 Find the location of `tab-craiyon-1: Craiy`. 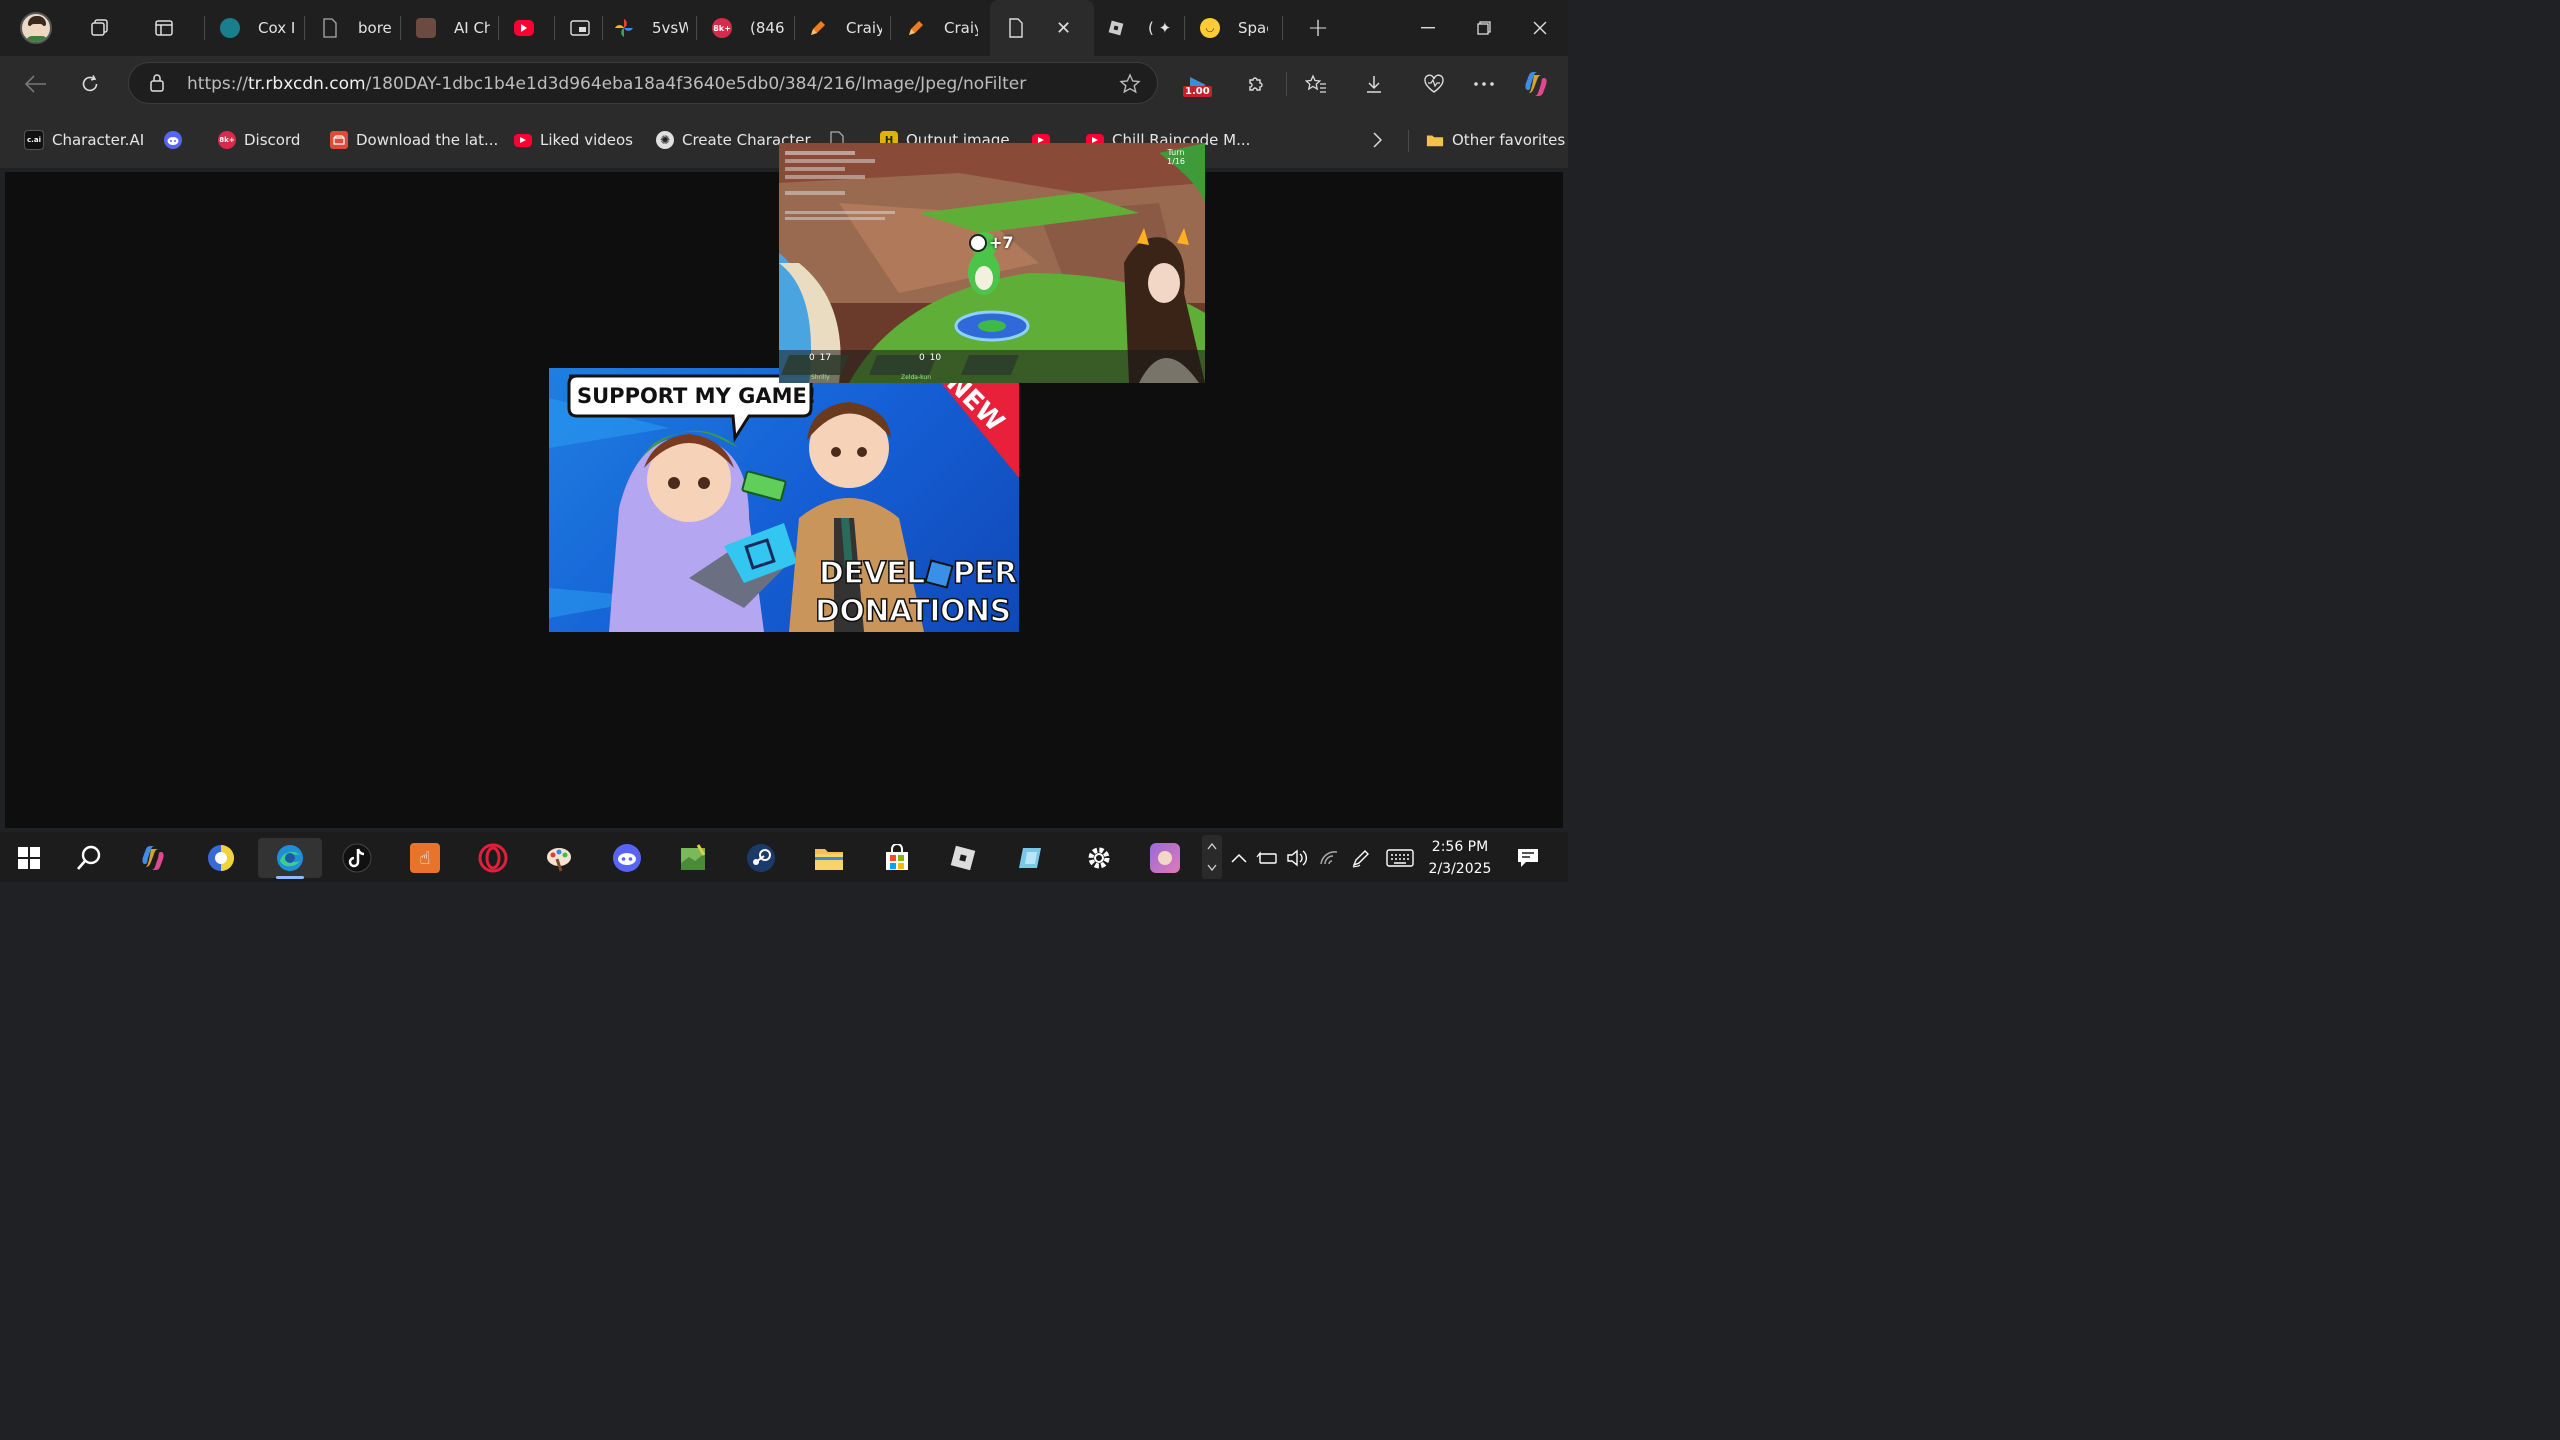

tab-craiyon-1: Craiy is located at coordinates (845, 28).